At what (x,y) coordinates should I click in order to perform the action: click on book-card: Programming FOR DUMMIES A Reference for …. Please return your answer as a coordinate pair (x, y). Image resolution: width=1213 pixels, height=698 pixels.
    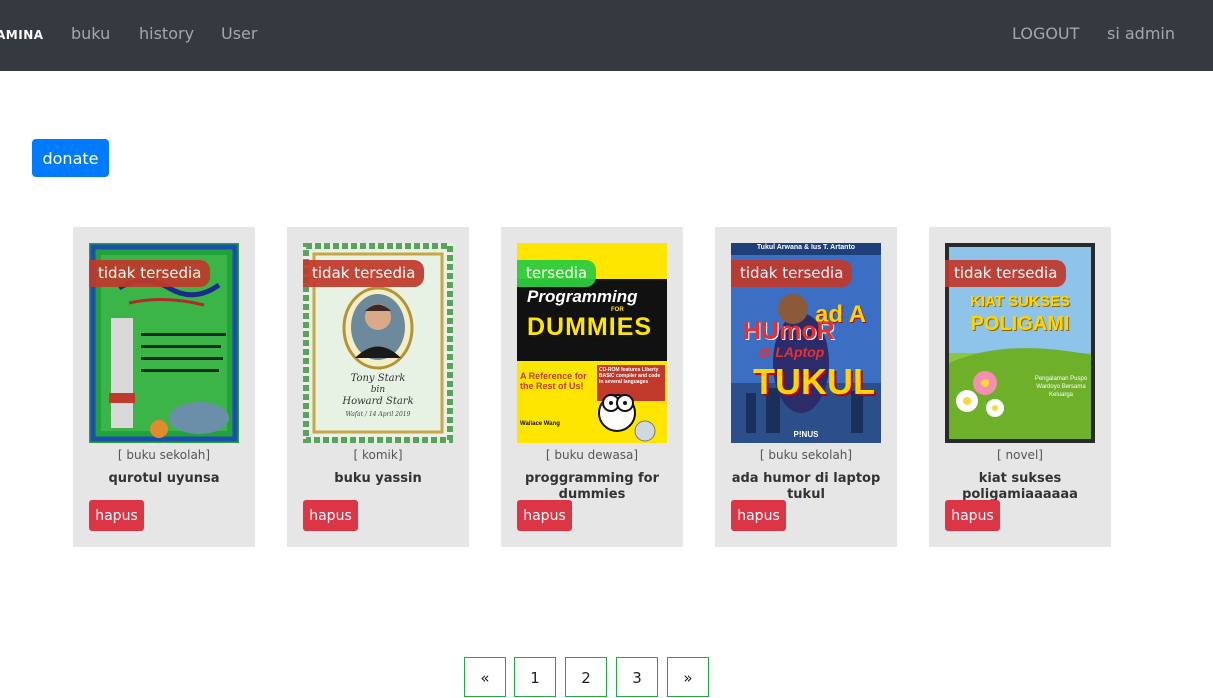
    Looking at the image, I should click on (592, 387).